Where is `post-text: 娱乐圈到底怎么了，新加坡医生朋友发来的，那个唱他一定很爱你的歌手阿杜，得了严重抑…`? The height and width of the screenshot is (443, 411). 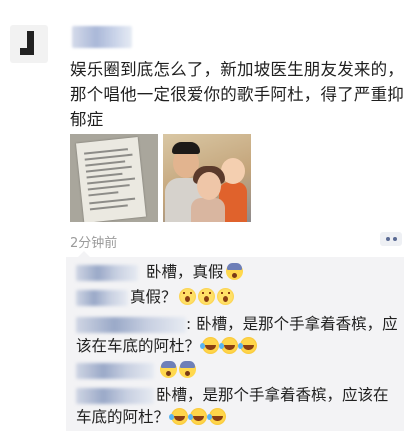 post-text: 娱乐圈到底怎么了，新加坡医生朋友发来的，那个唱他一定很爱你的歌手阿杜，得了严重抑… is located at coordinates (237, 94).